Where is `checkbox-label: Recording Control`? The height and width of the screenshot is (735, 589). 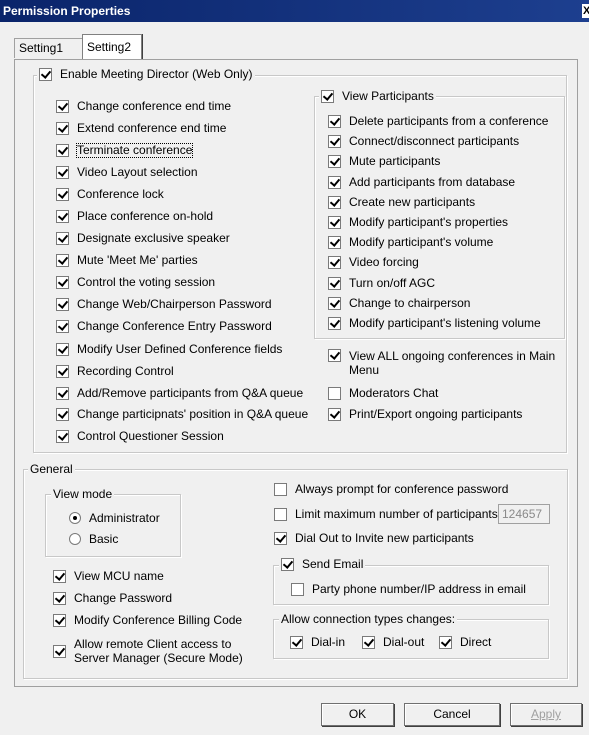 checkbox-label: Recording Control is located at coordinates (125, 371).